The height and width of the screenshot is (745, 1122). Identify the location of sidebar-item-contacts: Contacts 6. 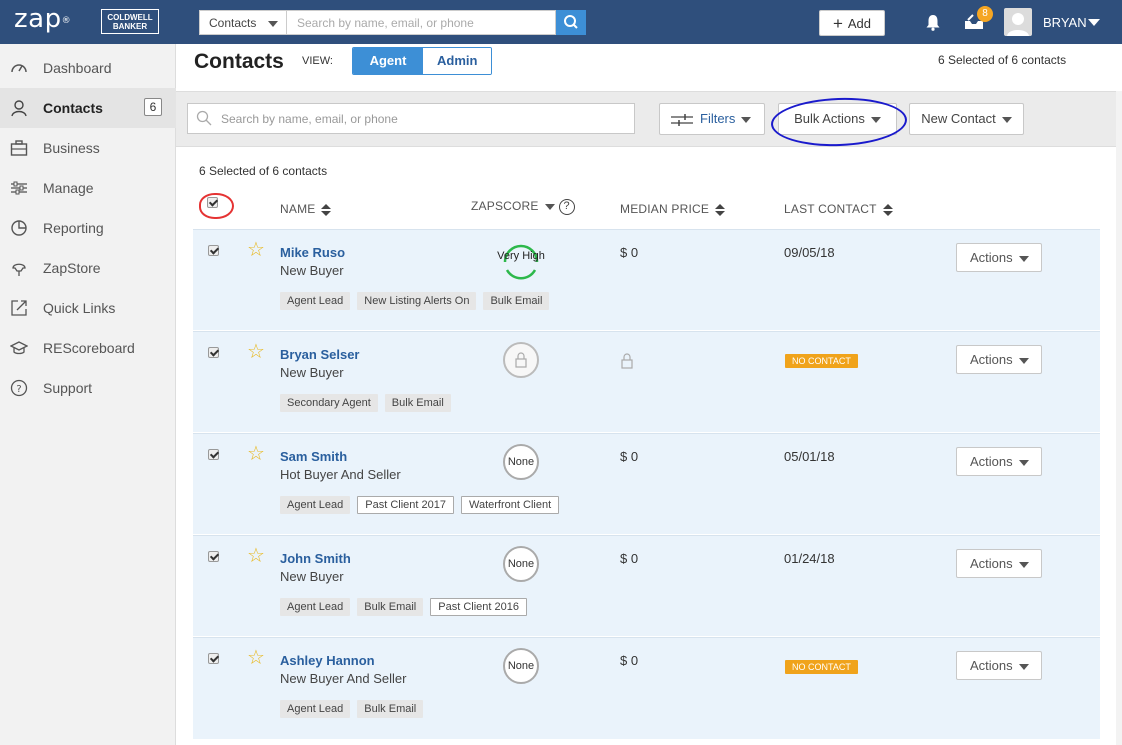
(88, 108).